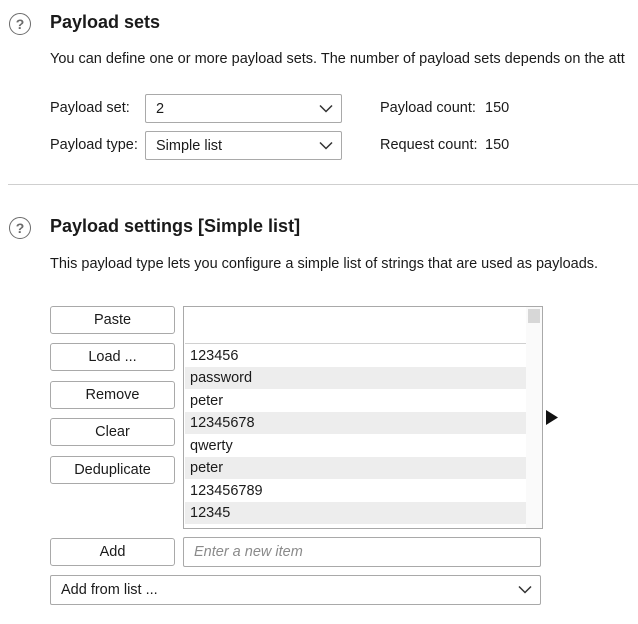 The height and width of the screenshot is (624, 638). I want to click on request-count-value: 150, so click(497, 145).